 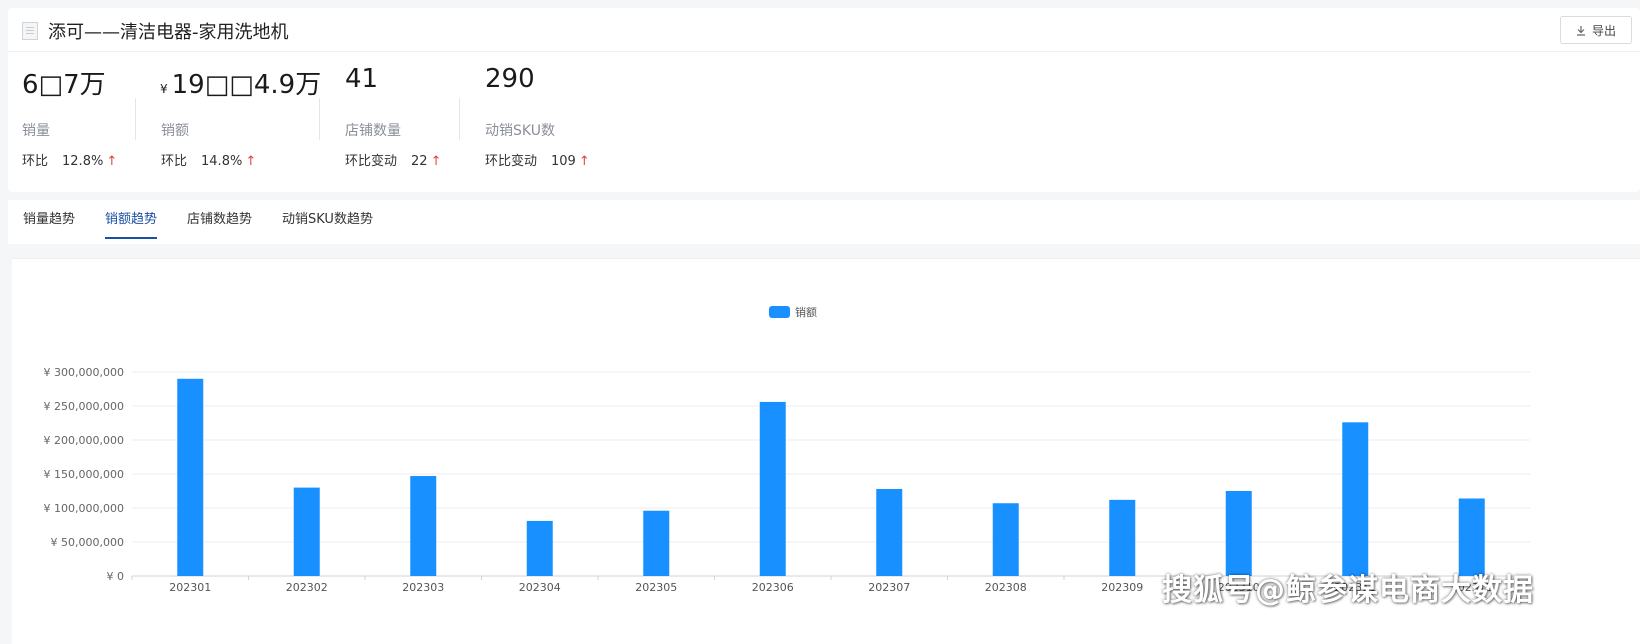 I want to click on tab-sales-amount-trend: 销额趋势, so click(x=131, y=223).